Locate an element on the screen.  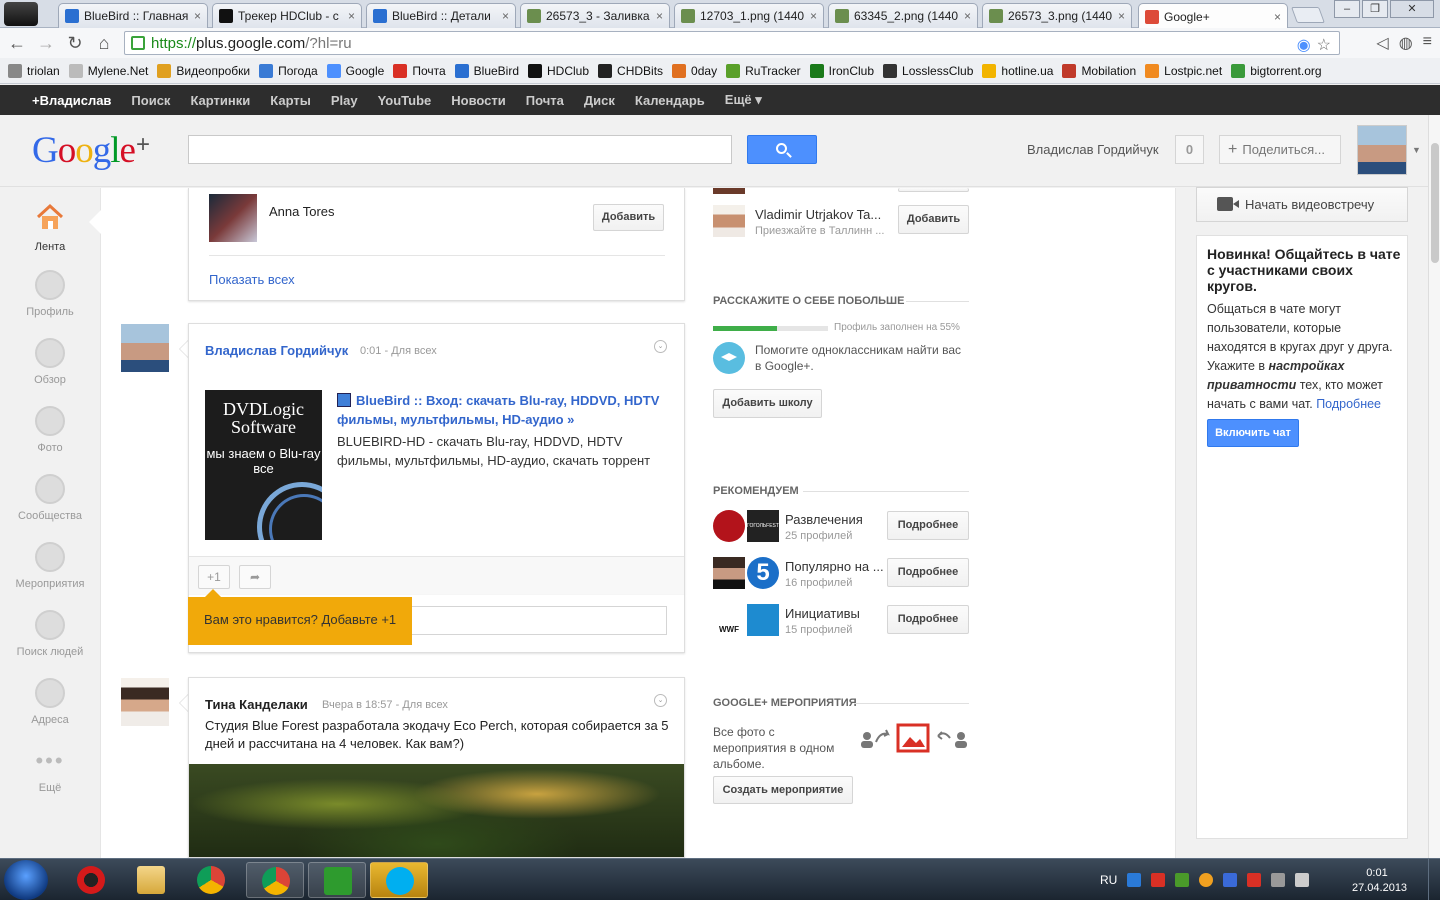
rec-title: Инициативы is located at coordinates (835, 613).